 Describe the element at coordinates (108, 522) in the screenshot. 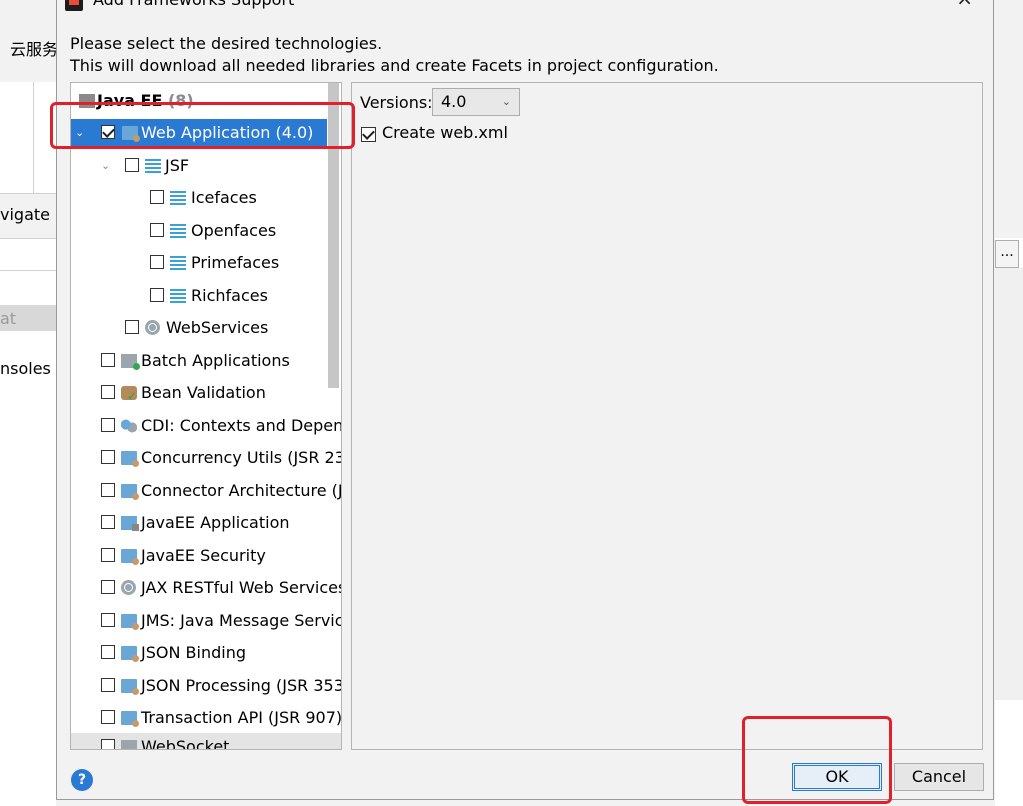

I see `javaee-application-checkbox` at that location.